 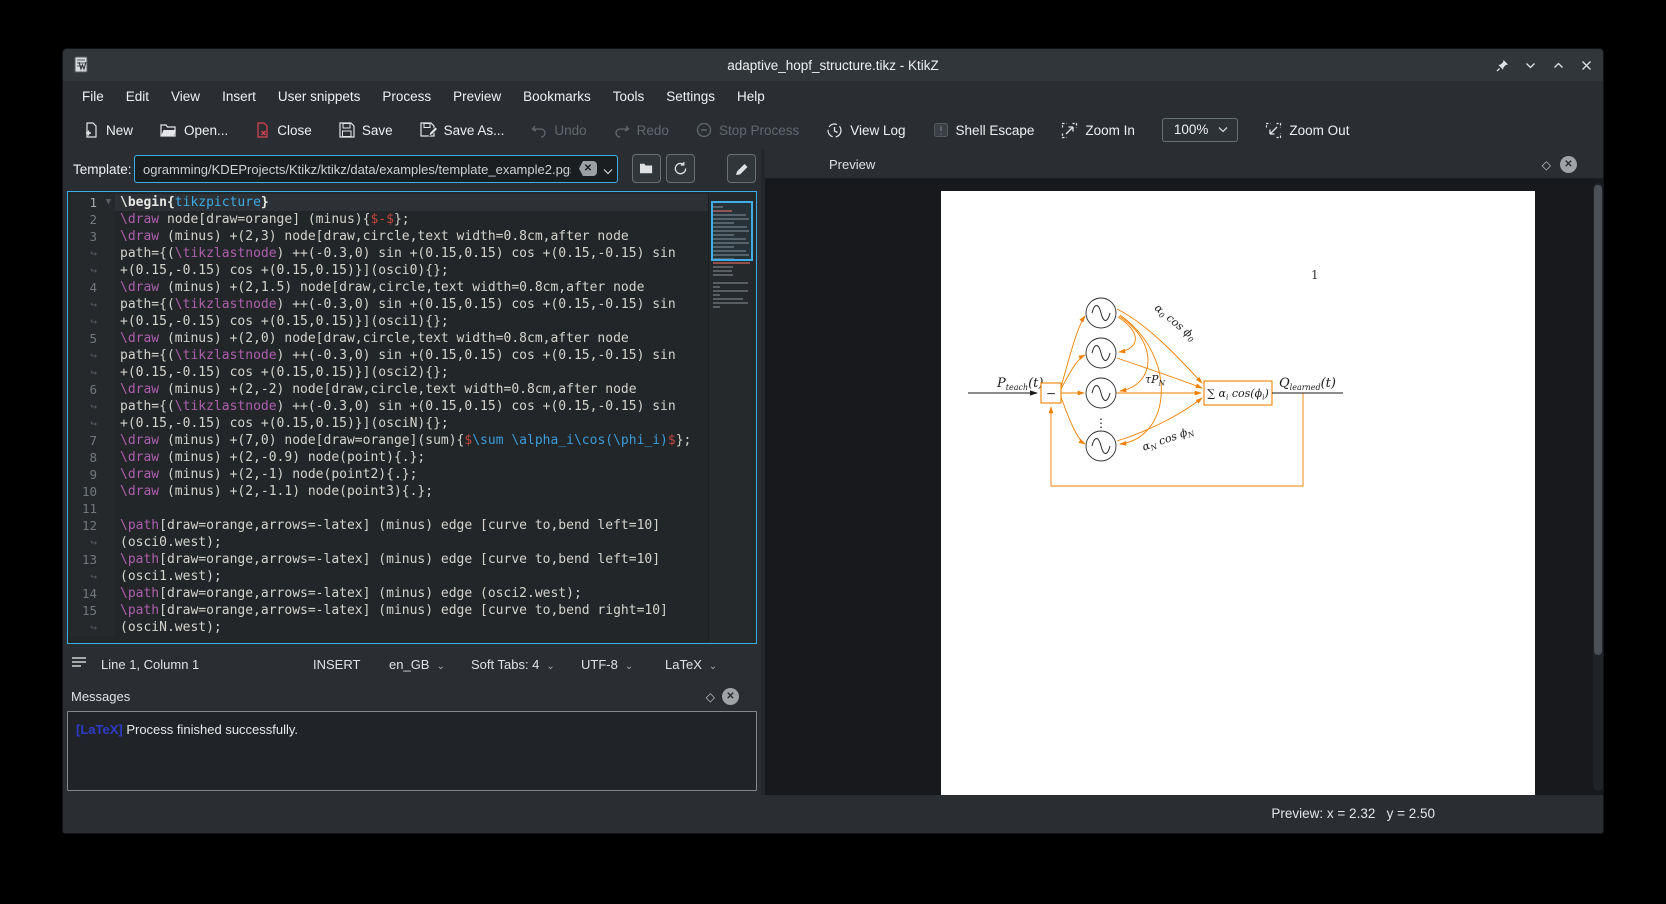 I want to click on messages-output: [LaTeX] Process finished successfully., so click(x=412, y=751).